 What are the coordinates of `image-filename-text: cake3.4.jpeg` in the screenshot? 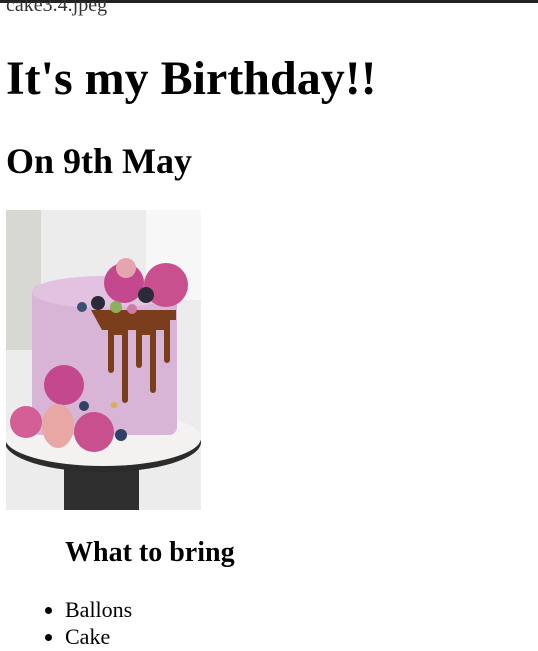 It's located at (57, 8).